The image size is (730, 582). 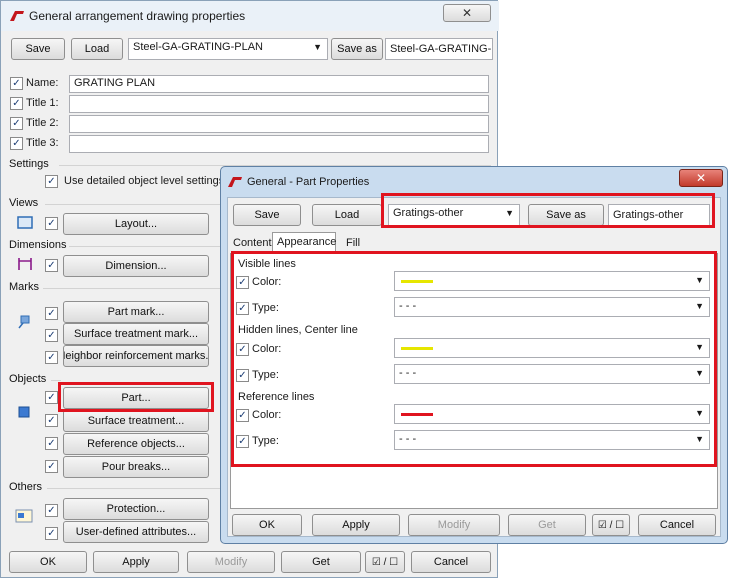 What do you see at coordinates (548, 210) in the screenshot?
I see `saveas-highlight` at bounding box center [548, 210].